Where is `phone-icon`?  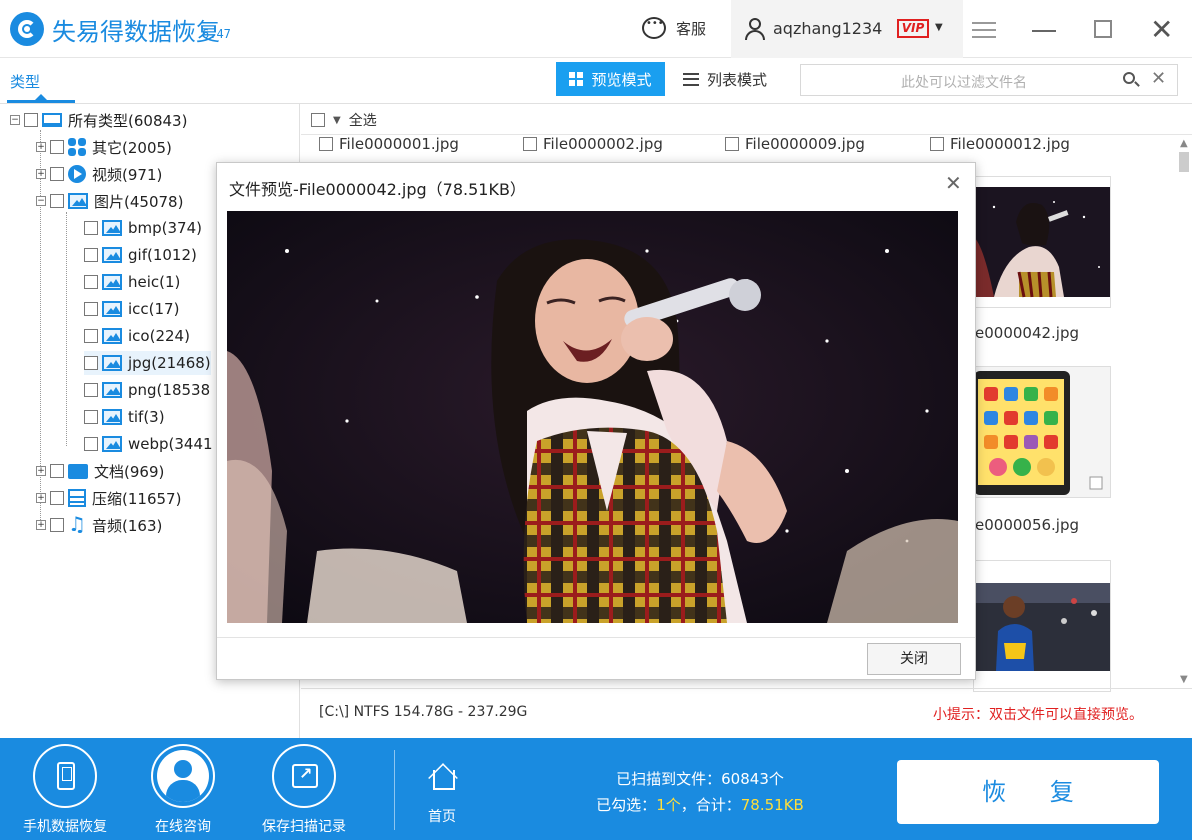
phone-icon is located at coordinates (66, 776).